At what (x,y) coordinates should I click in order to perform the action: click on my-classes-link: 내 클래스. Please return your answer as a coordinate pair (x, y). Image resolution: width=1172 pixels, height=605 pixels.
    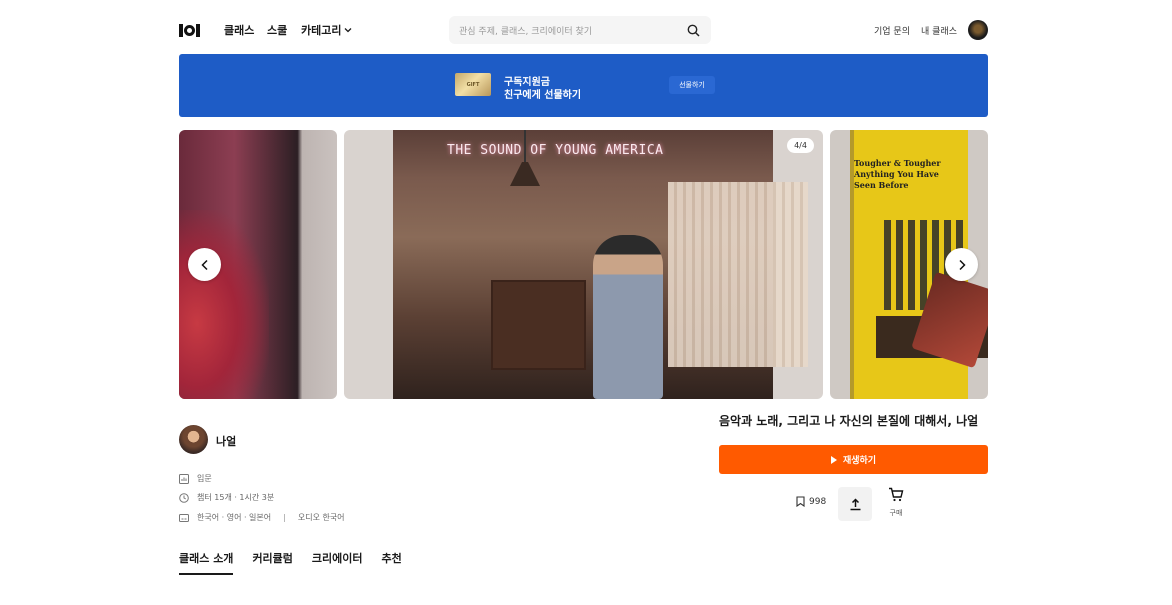
    Looking at the image, I should click on (939, 30).